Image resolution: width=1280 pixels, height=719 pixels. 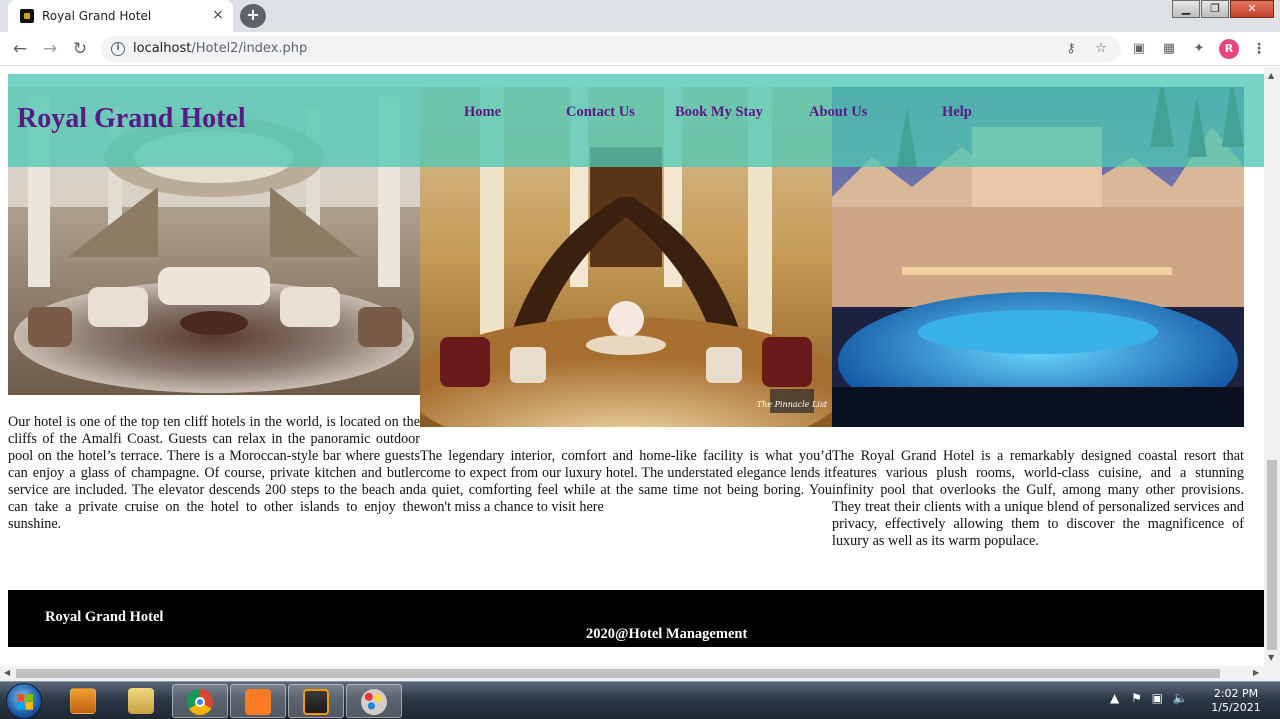 What do you see at coordinates (27, 16) in the screenshot?
I see `site-favicon-icon` at bounding box center [27, 16].